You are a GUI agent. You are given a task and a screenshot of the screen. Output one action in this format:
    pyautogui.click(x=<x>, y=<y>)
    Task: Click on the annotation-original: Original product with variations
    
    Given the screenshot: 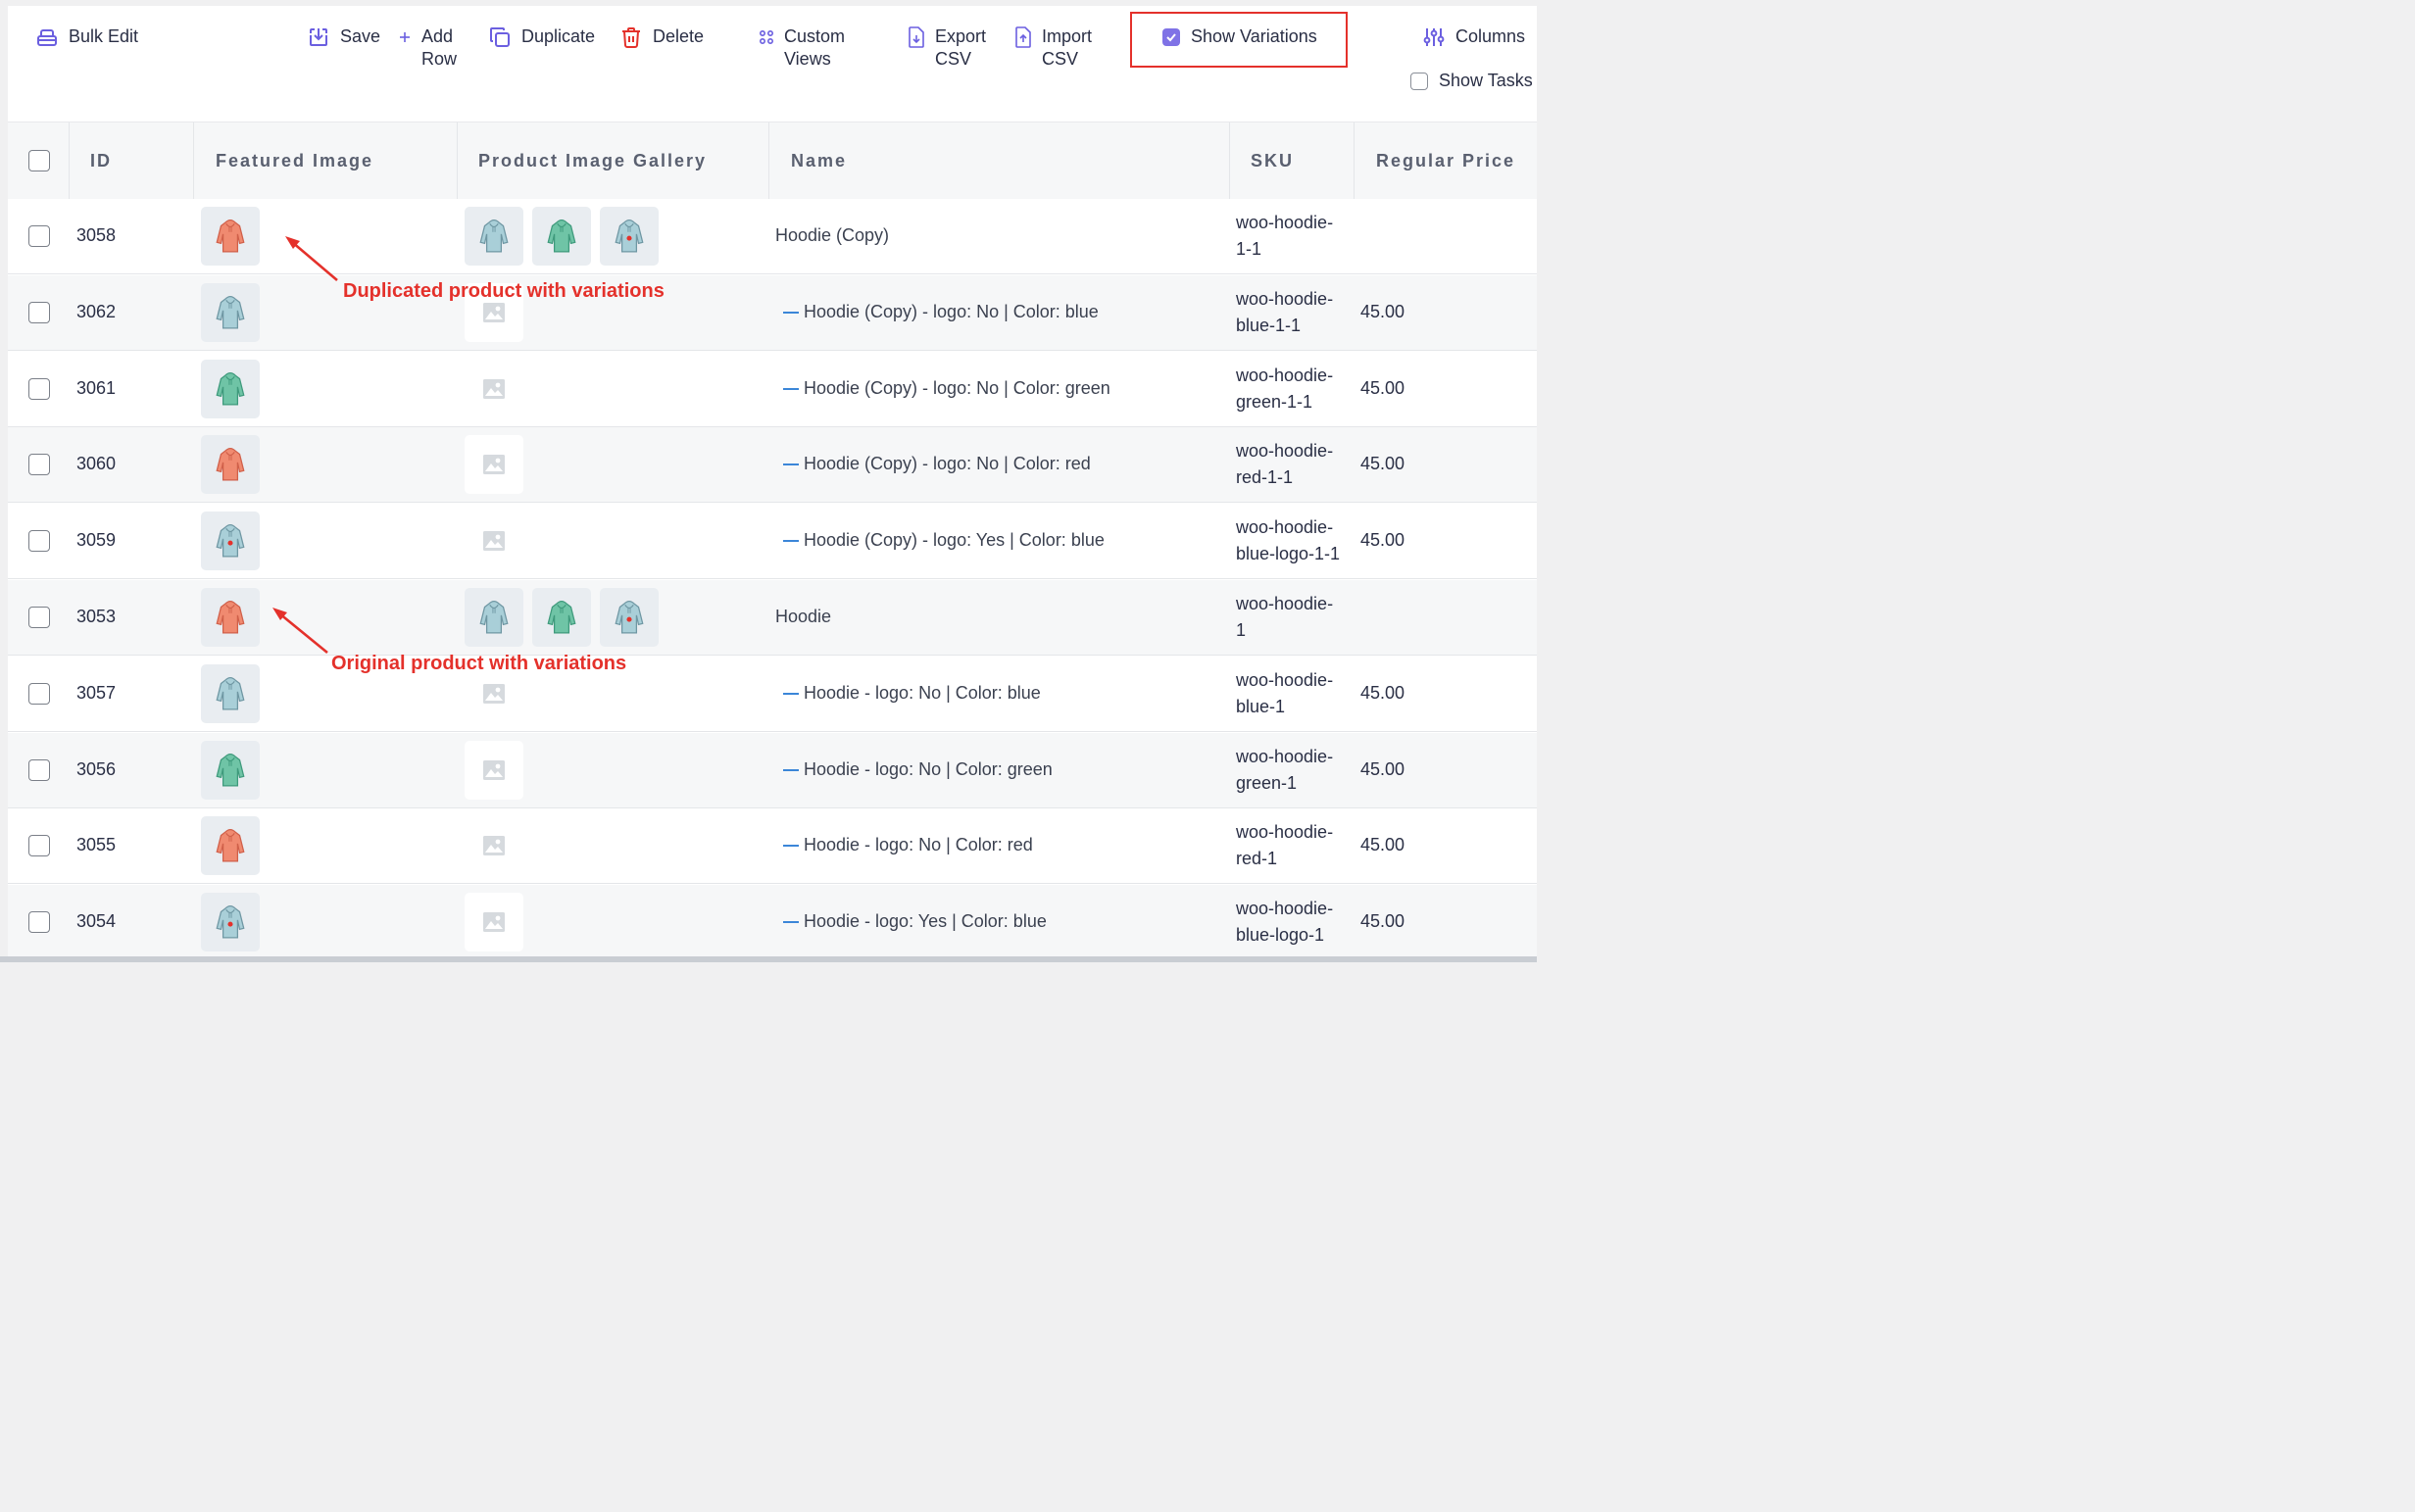 What is the action you would take?
    pyautogui.click(x=479, y=663)
    